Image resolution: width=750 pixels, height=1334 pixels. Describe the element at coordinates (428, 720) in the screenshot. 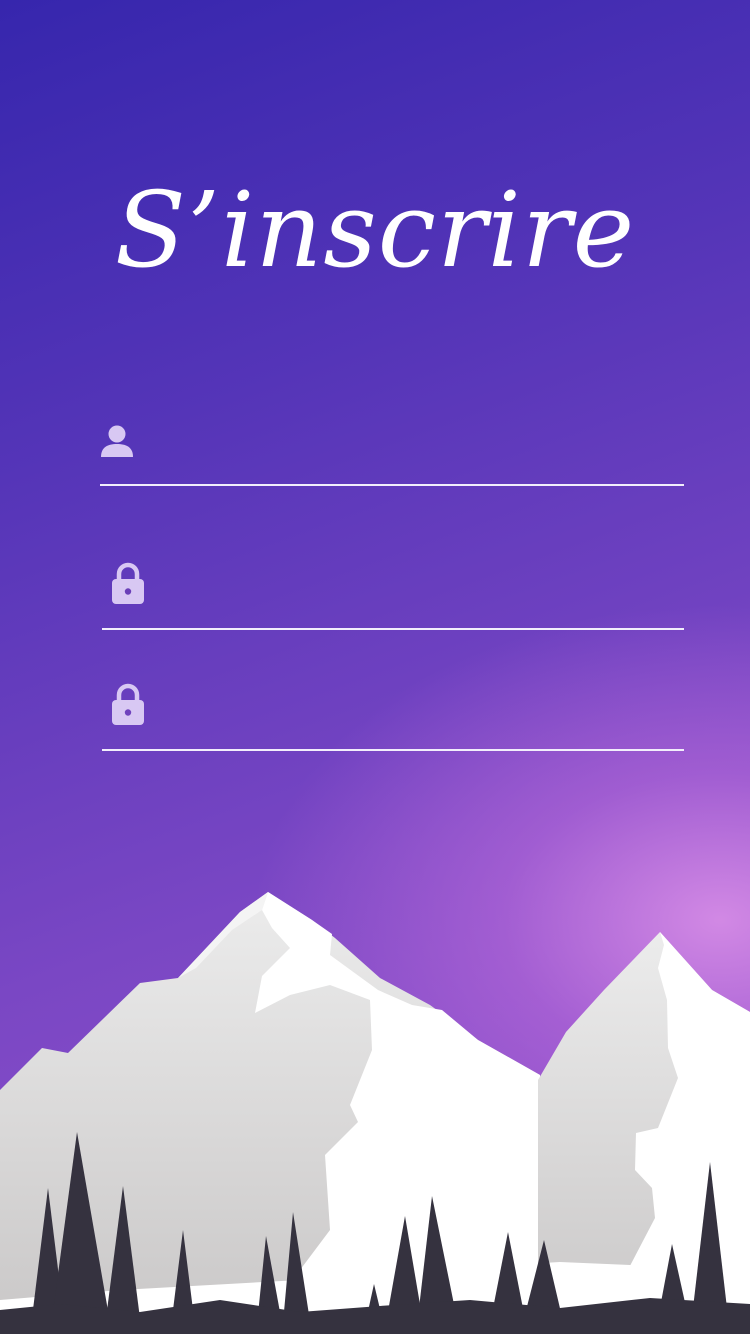

I see `confirm-password-input` at that location.